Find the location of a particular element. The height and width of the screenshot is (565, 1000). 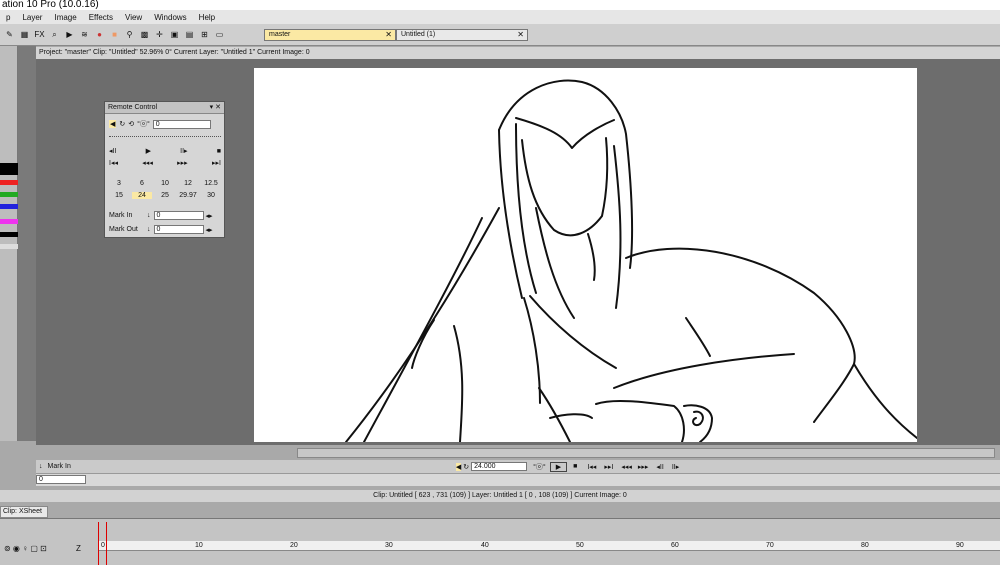

menu-item-windows: Windows is located at coordinates (170, 17).